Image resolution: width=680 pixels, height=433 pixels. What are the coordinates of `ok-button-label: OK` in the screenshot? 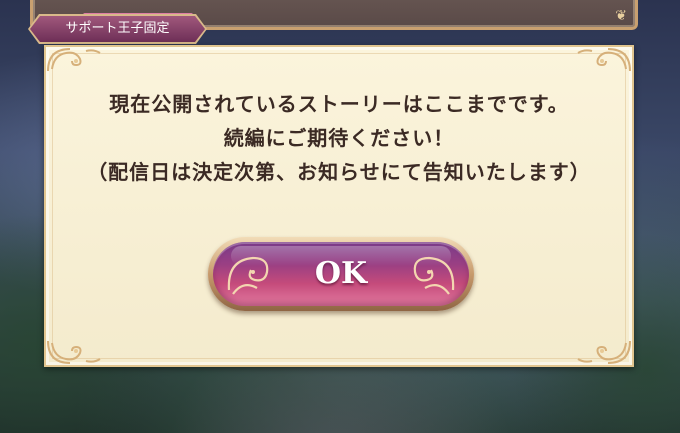 It's located at (341, 273).